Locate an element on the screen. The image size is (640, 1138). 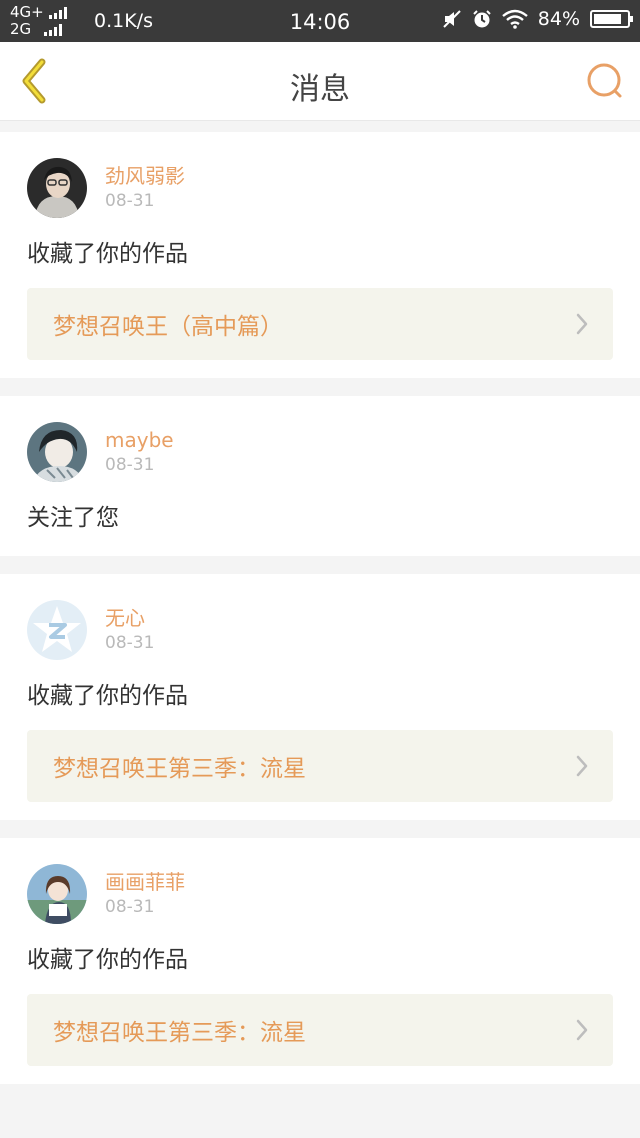
search-button is located at coordinates (605, 81).